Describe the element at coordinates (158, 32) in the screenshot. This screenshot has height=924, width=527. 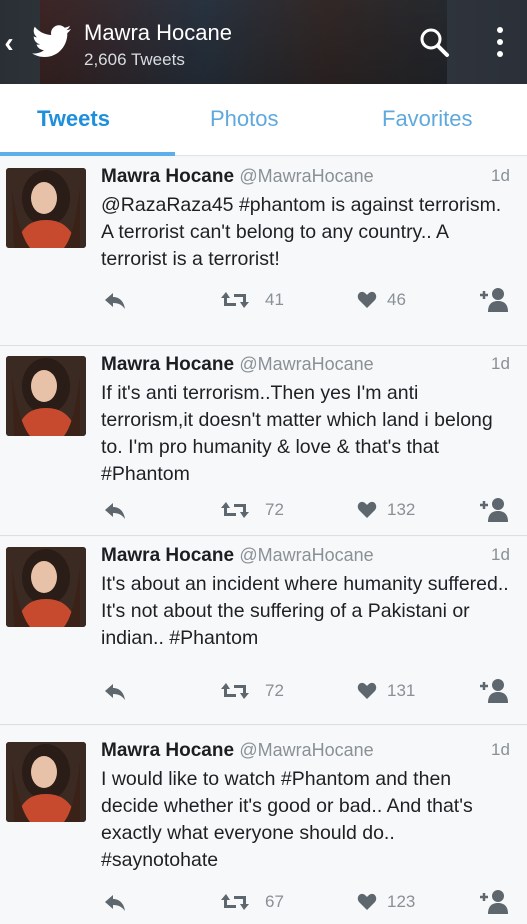
I see `header-title: Mawra Hocane` at that location.